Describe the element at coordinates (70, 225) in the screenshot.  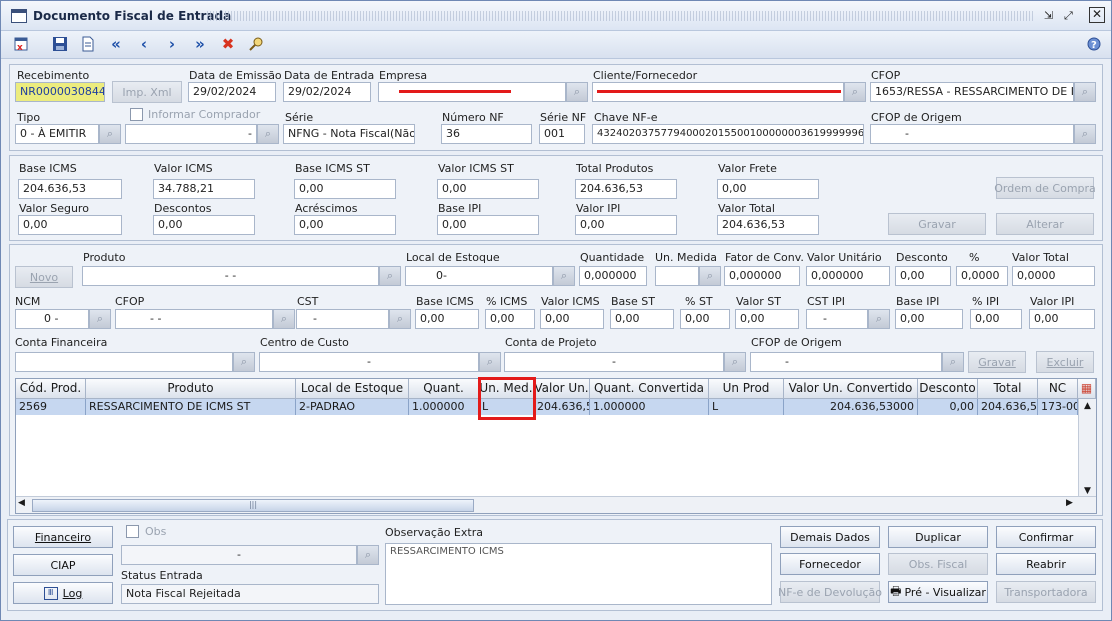
I see `valor-seguro-field: 0,00` at that location.